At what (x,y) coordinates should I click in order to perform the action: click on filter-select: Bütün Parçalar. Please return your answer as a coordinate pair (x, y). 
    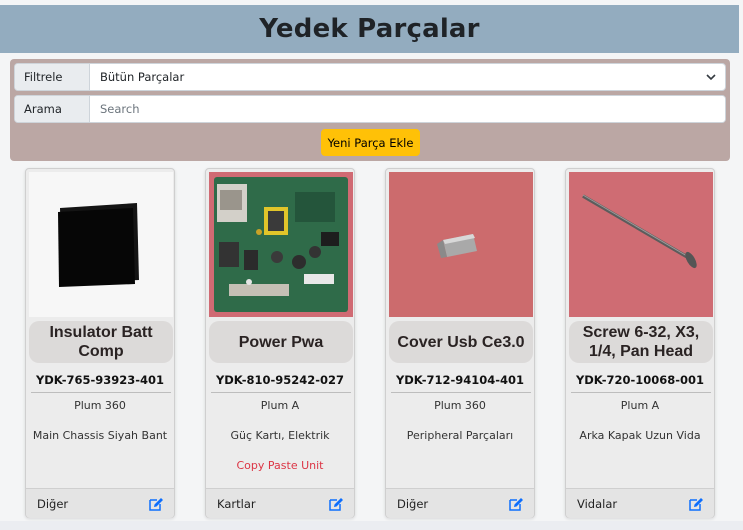
    Looking at the image, I should click on (407, 77).